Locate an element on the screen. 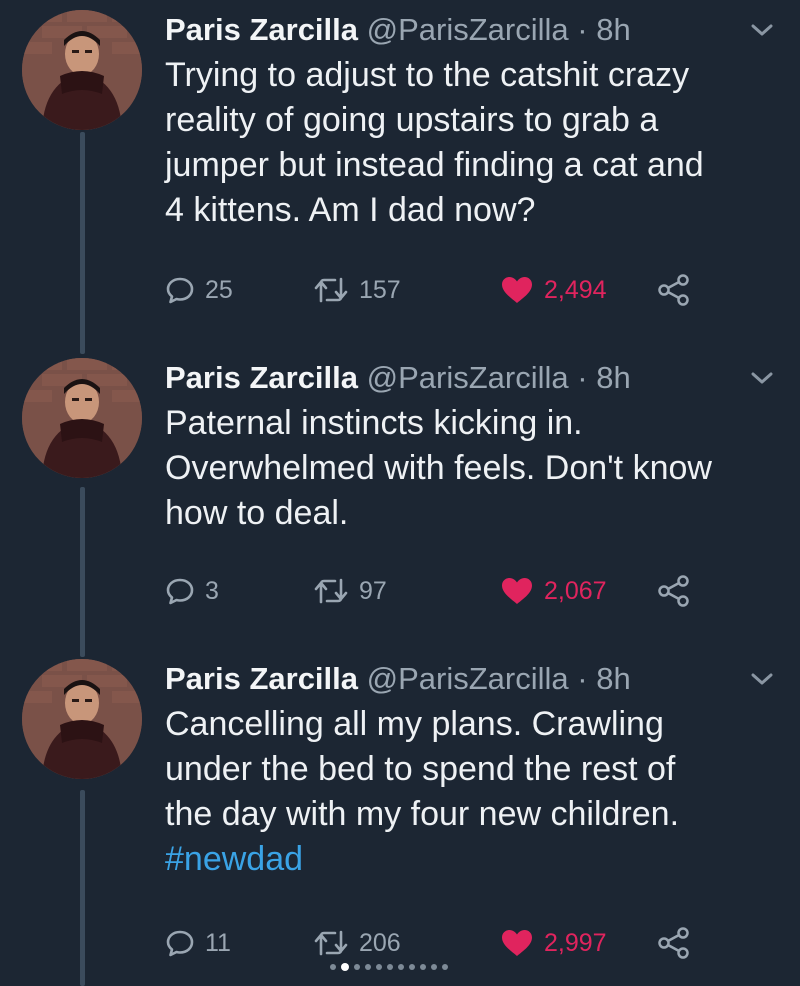 This screenshot has height=986, width=800. like-button: 2,494 is located at coordinates (553, 290).